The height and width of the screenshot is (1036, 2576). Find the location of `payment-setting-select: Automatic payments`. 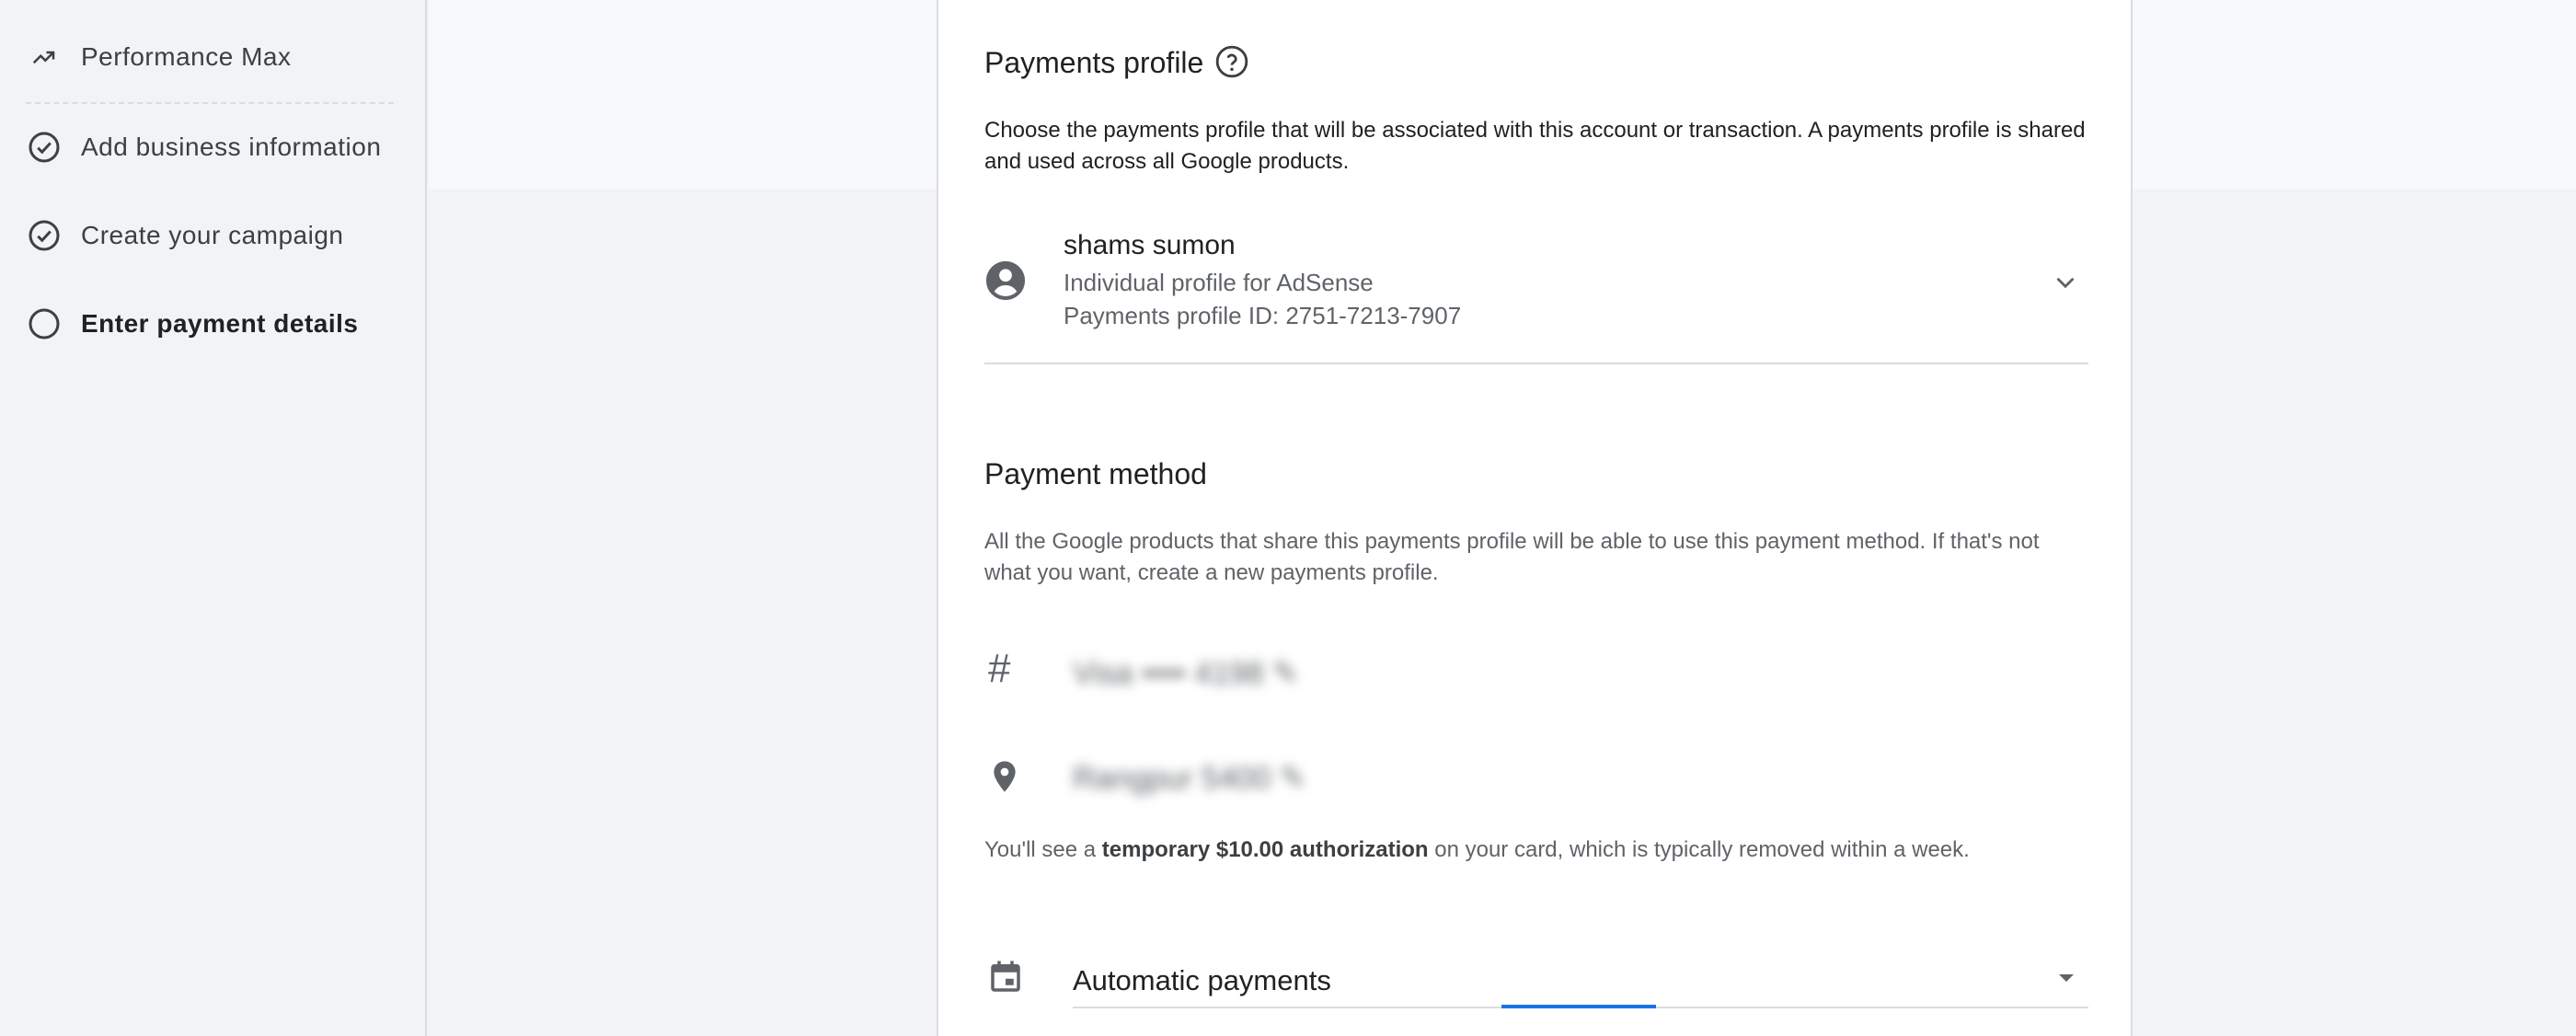

payment-setting-select: Automatic payments is located at coordinates (1580, 978).